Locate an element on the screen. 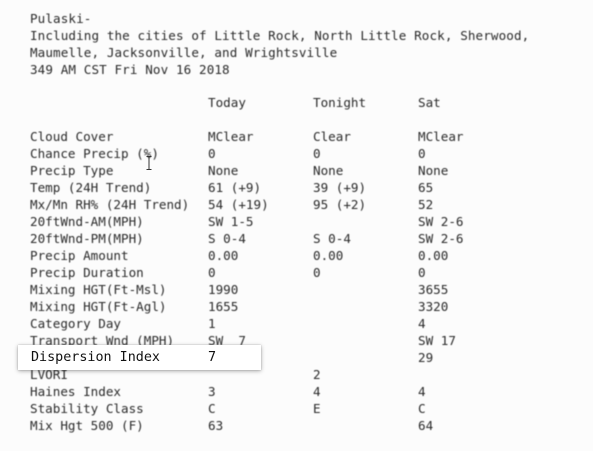 Image resolution: width=593 pixels, height=451 pixels. row-today-value: SW 1-5 is located at coordinates (231, 221).